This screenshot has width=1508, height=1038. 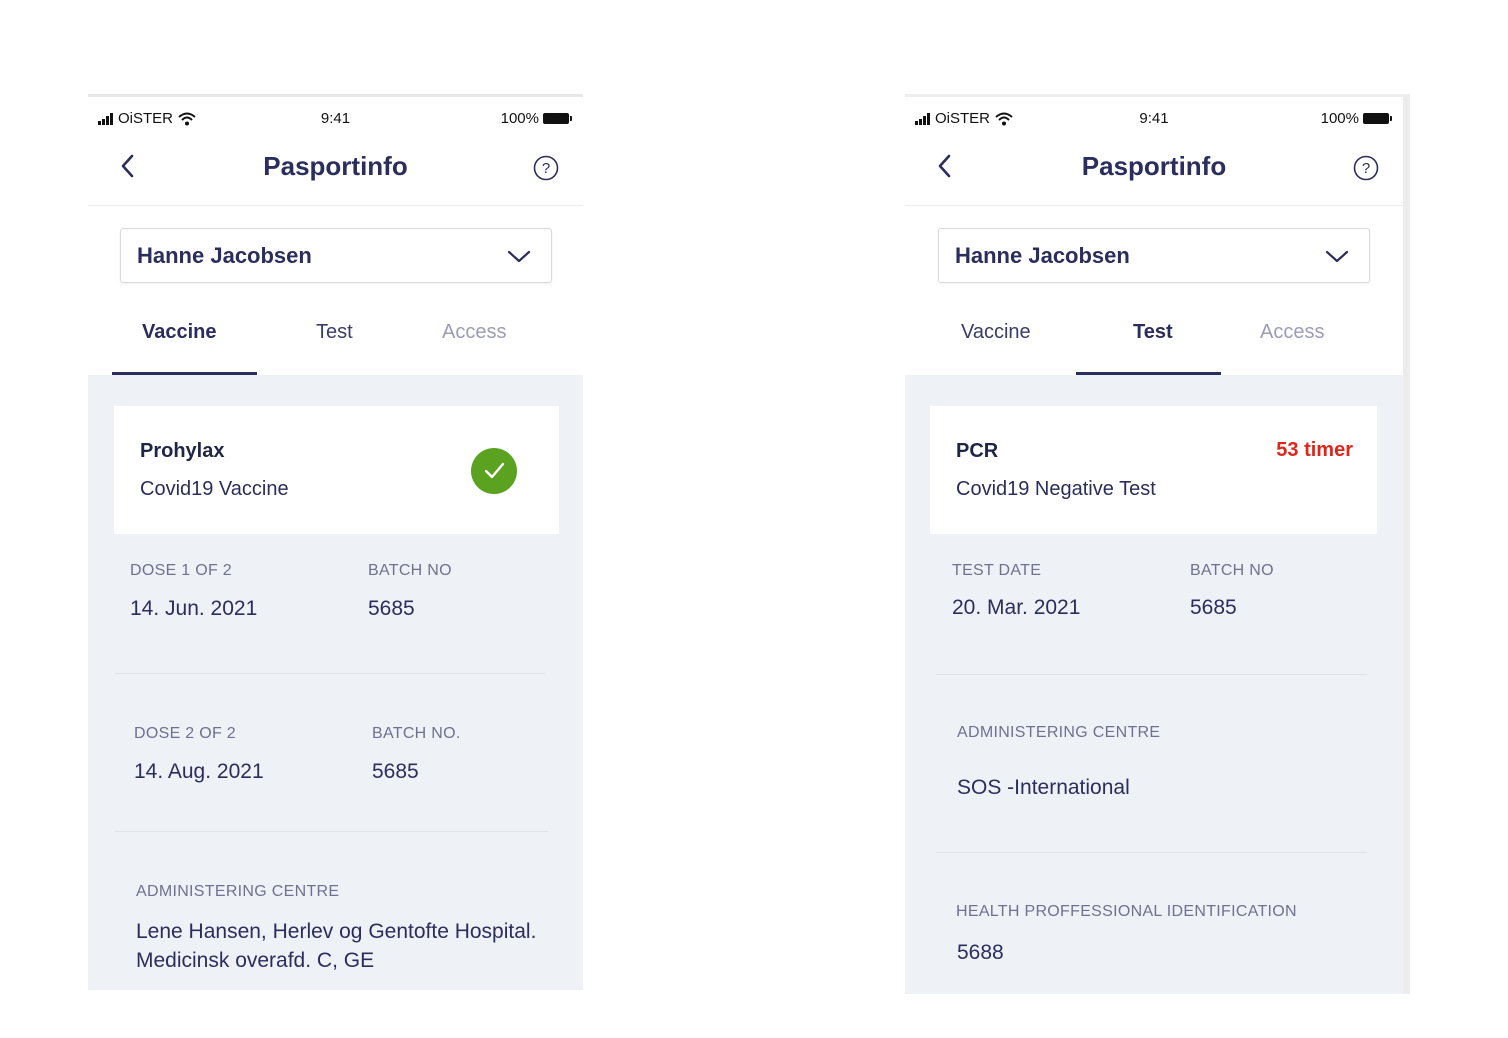 I want to click on dose2-batch: 5685, so click(x=395, y=771).